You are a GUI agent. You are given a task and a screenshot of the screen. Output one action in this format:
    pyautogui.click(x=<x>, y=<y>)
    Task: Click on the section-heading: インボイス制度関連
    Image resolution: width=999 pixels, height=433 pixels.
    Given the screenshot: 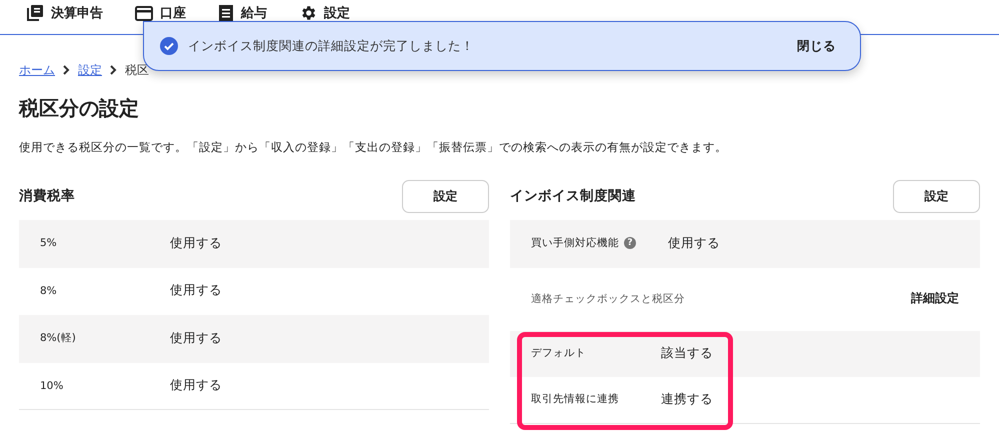 What is the action you would take?
    pyautogui.click(x=573, y=196)
    